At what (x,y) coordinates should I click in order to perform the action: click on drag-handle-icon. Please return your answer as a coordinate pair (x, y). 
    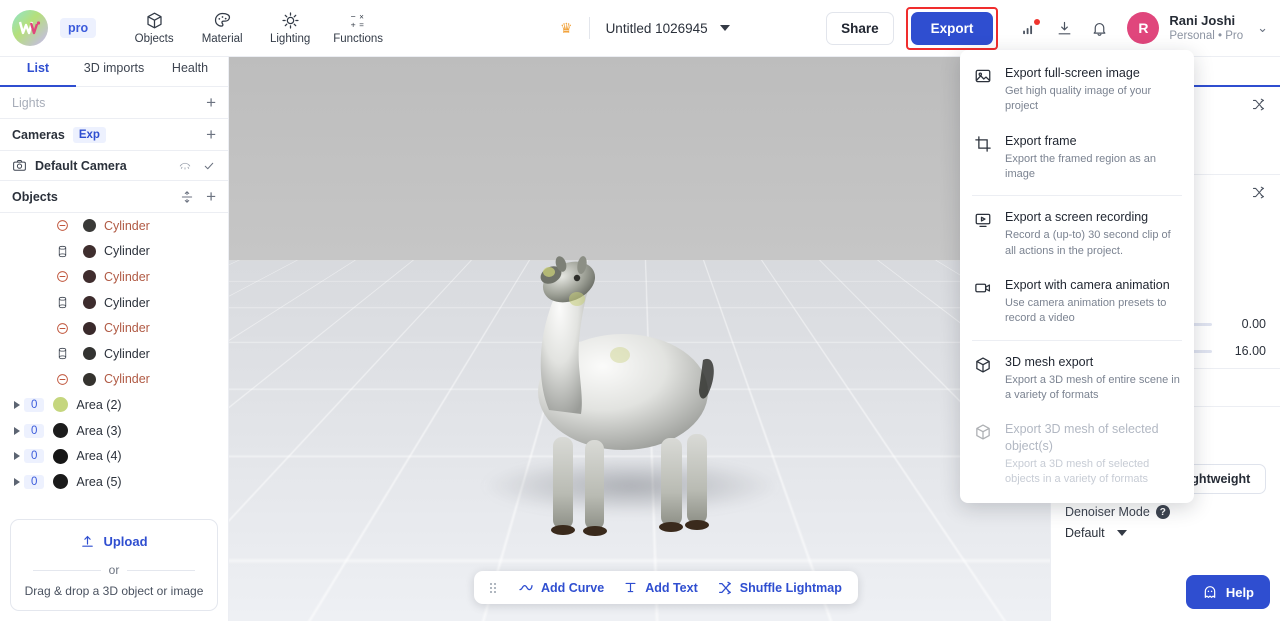
    Looking at the image, I should click on (493, 587).